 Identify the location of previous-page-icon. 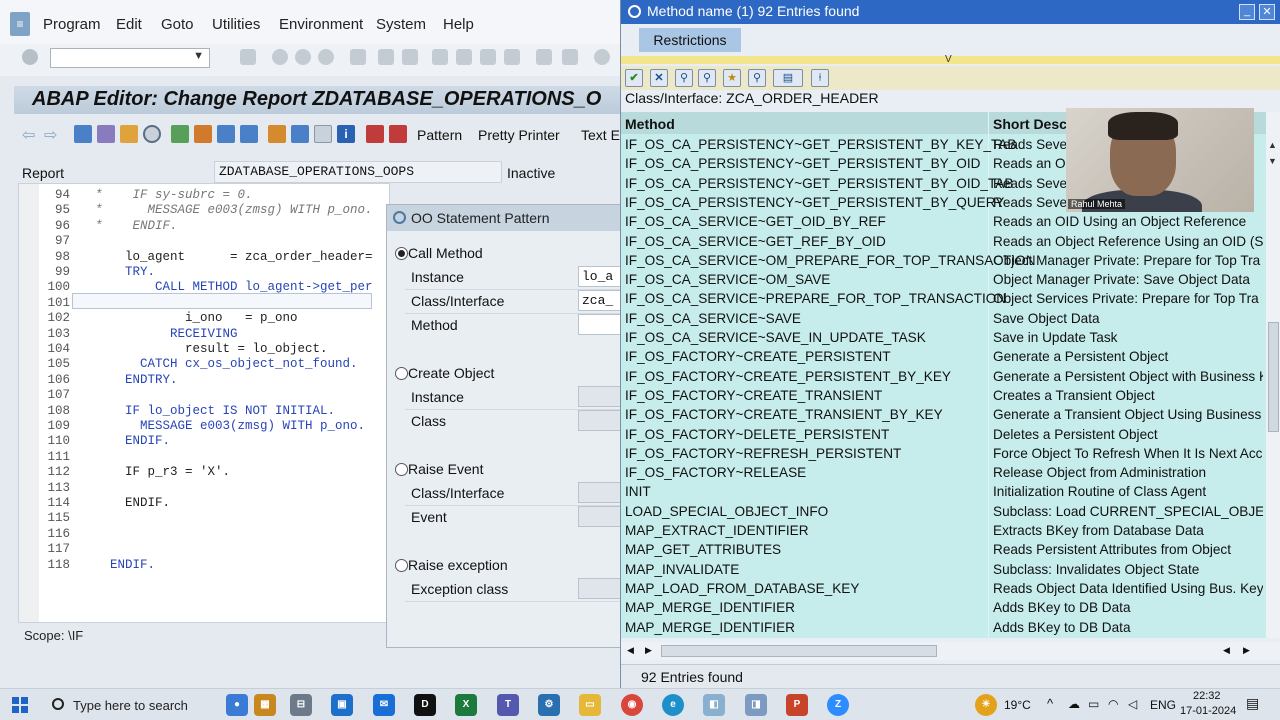
(464, 57).